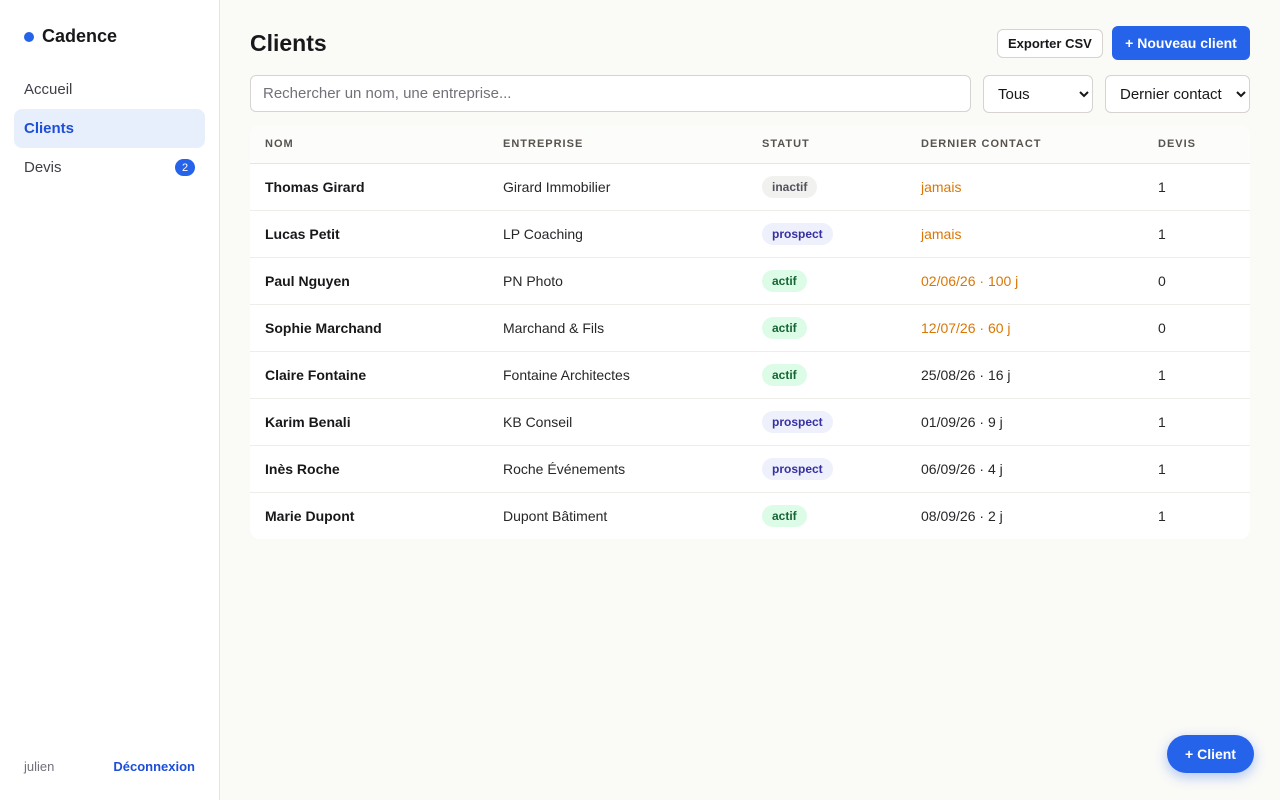 The width and height of the screenshot is (1280, 800). What do you see at coordinates (1177, 94) in the screenshot?
I see `sort-select: Dernier contact` at bounding box center [1177, 94].